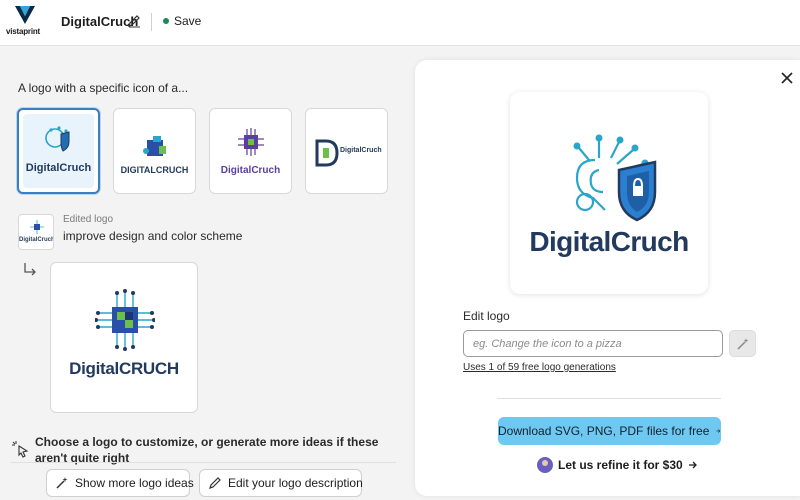  I want to click on refine-label: Let us refine it for $30, so click(620, 465).